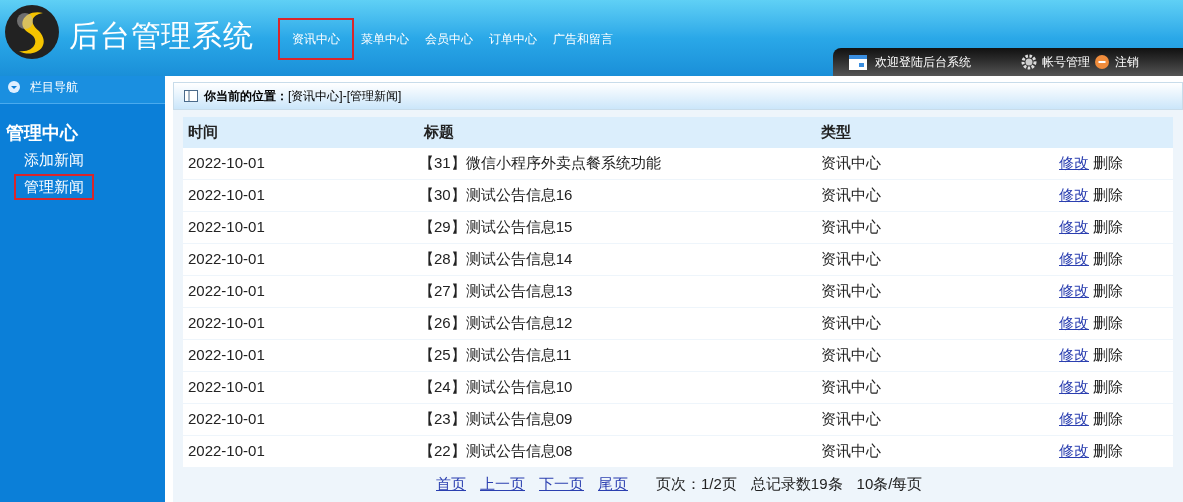 This screenshot has height=502, width=1183. I want to click on breadcrumb-path: [资讯中心]-[管理新闻], so click(345, 96).